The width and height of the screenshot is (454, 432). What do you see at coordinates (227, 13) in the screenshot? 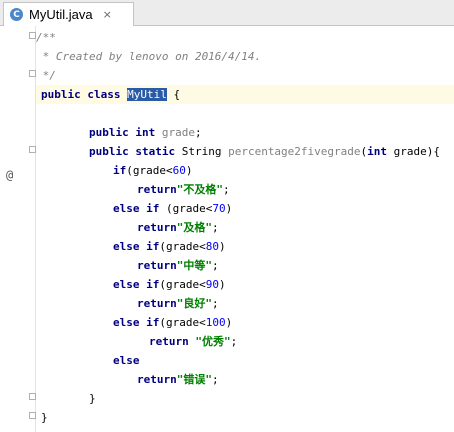
I see `editor-tab-bar: C MyUtil.java ×` at bounding box center [227, 13].